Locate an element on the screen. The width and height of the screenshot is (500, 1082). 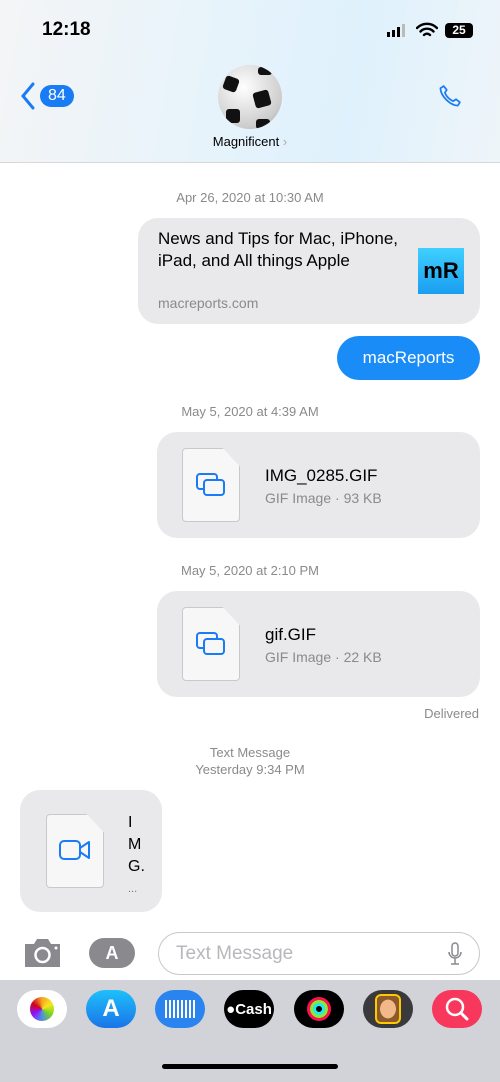
photos-app-button is located at coordinates (42, 1009).